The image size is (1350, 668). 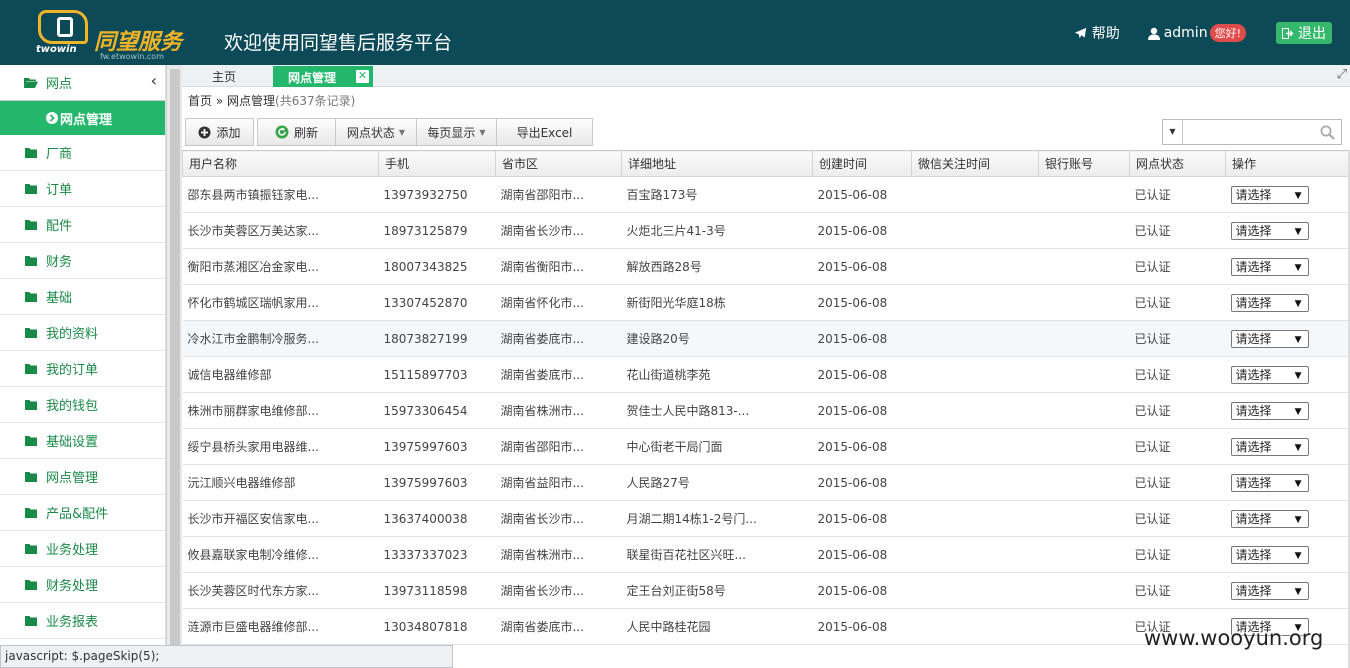 What do you see at coordinates (1153, 33) in the screenshot?
I see `user-icon` at bounding box center [1153, 33].